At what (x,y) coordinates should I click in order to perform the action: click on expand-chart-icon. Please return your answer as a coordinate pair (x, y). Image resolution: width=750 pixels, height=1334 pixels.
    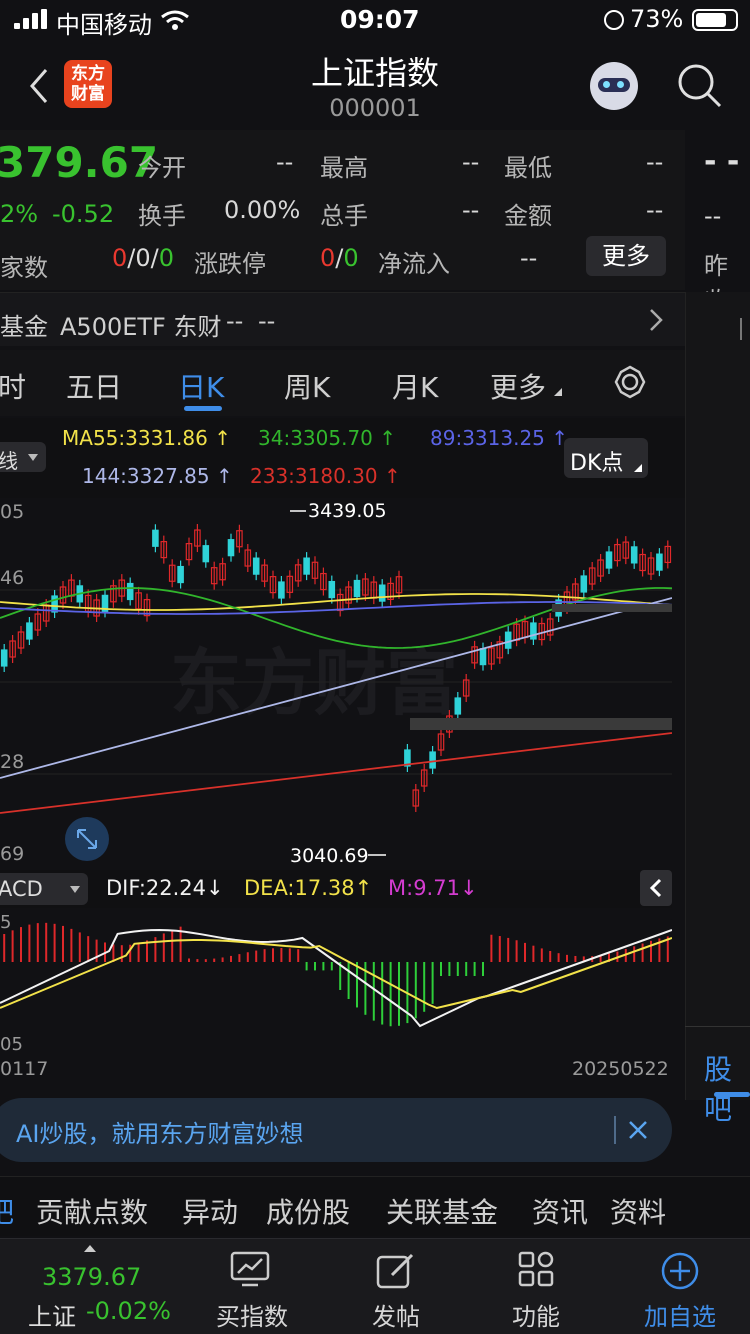
    Looking at the image, I should click on (87, 839).